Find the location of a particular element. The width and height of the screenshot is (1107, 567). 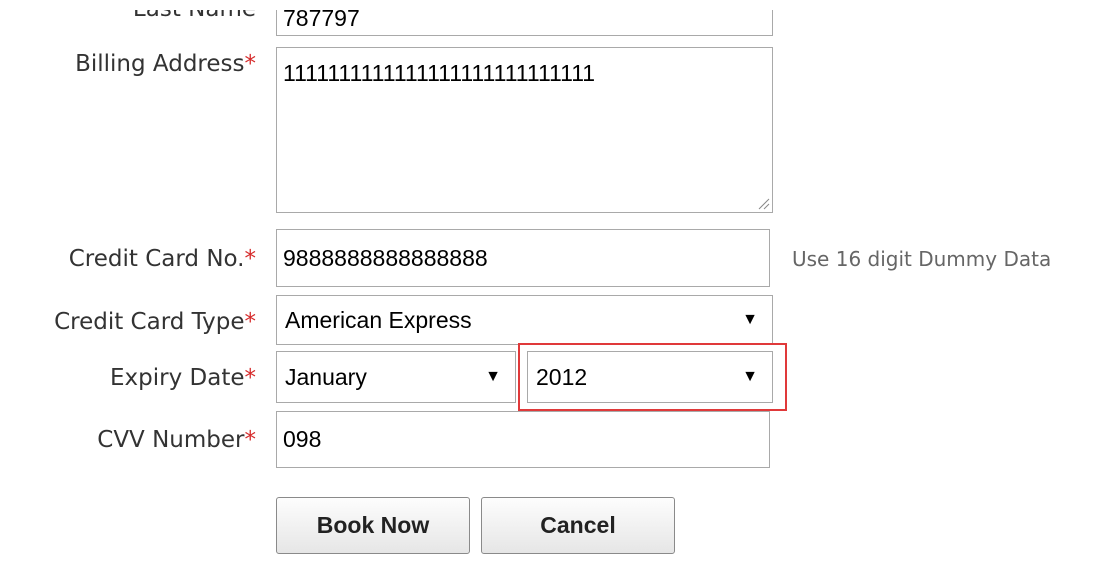

screenshot-border-right is located at coordinates (1103, 283).